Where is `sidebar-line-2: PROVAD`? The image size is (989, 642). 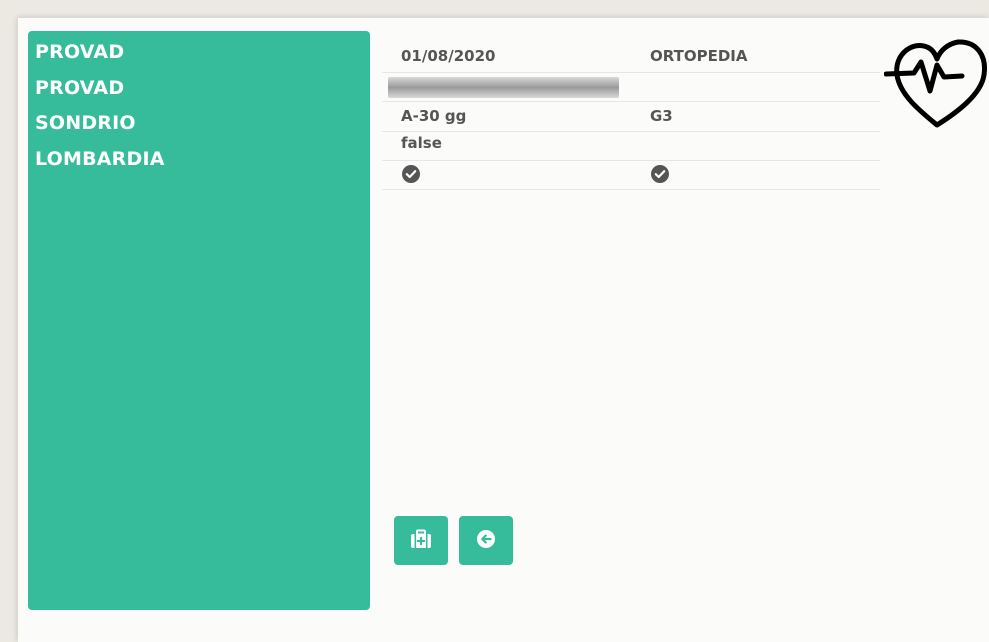
sidebar-line-2: PROVAD is located at coordinates (80, 87).